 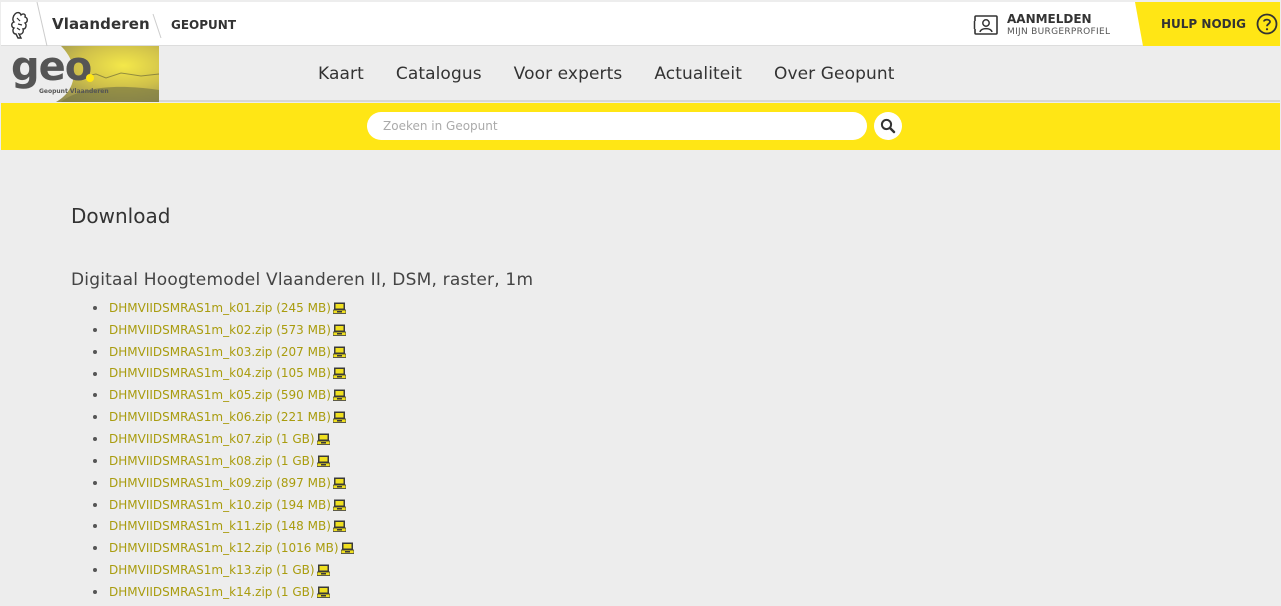 I want to click on login-button: AANMELDEN MIJN BURGERPROFIEL, so click(x=1041, y=25).